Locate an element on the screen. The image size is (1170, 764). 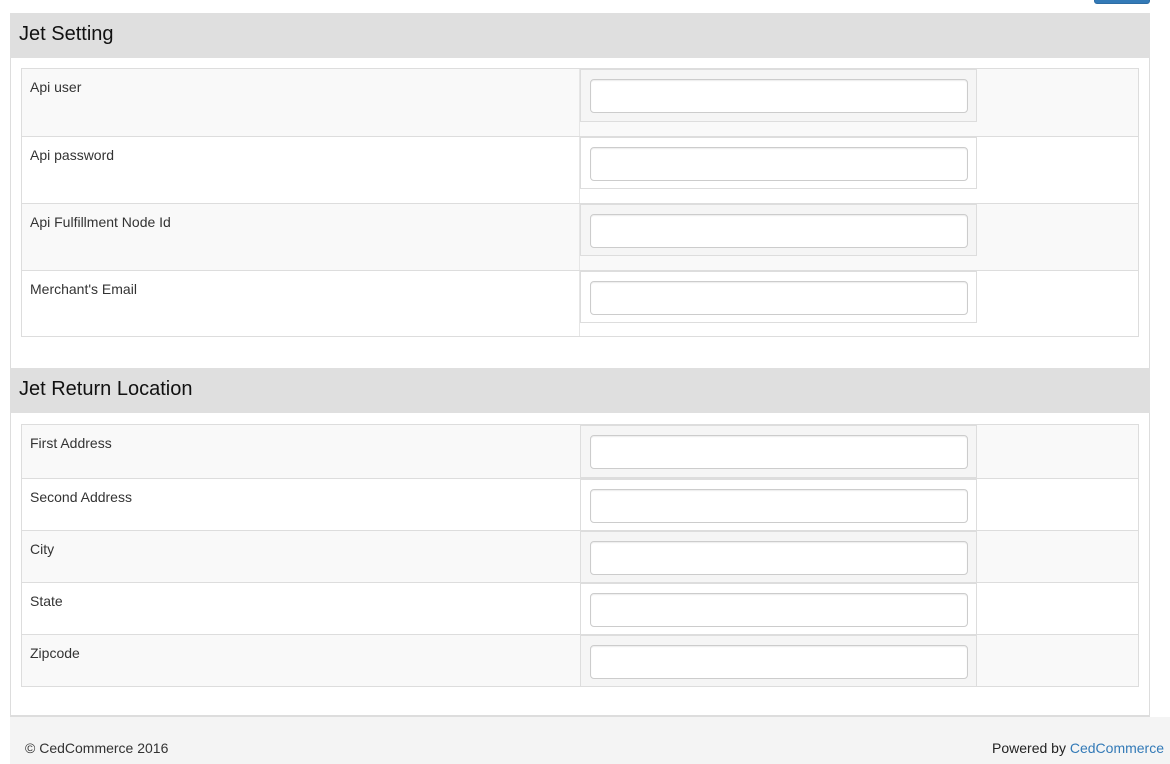
field-label: Zipcode is located at coordinates (55, 653).